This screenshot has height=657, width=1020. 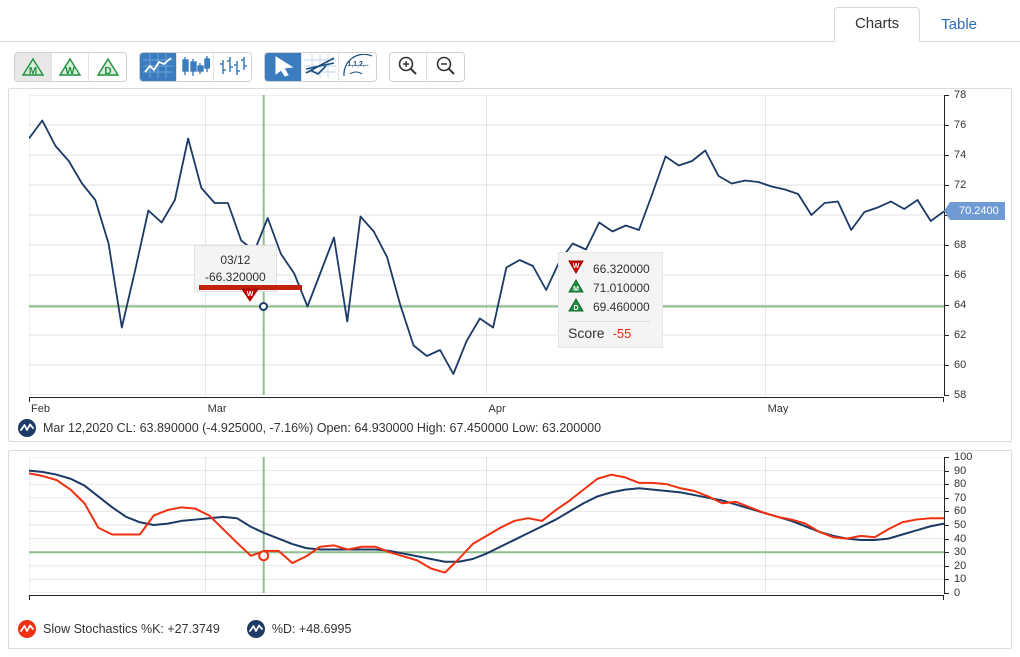 I want to click on stoch-y-tick-label: 40, so click(x=960, y=538).